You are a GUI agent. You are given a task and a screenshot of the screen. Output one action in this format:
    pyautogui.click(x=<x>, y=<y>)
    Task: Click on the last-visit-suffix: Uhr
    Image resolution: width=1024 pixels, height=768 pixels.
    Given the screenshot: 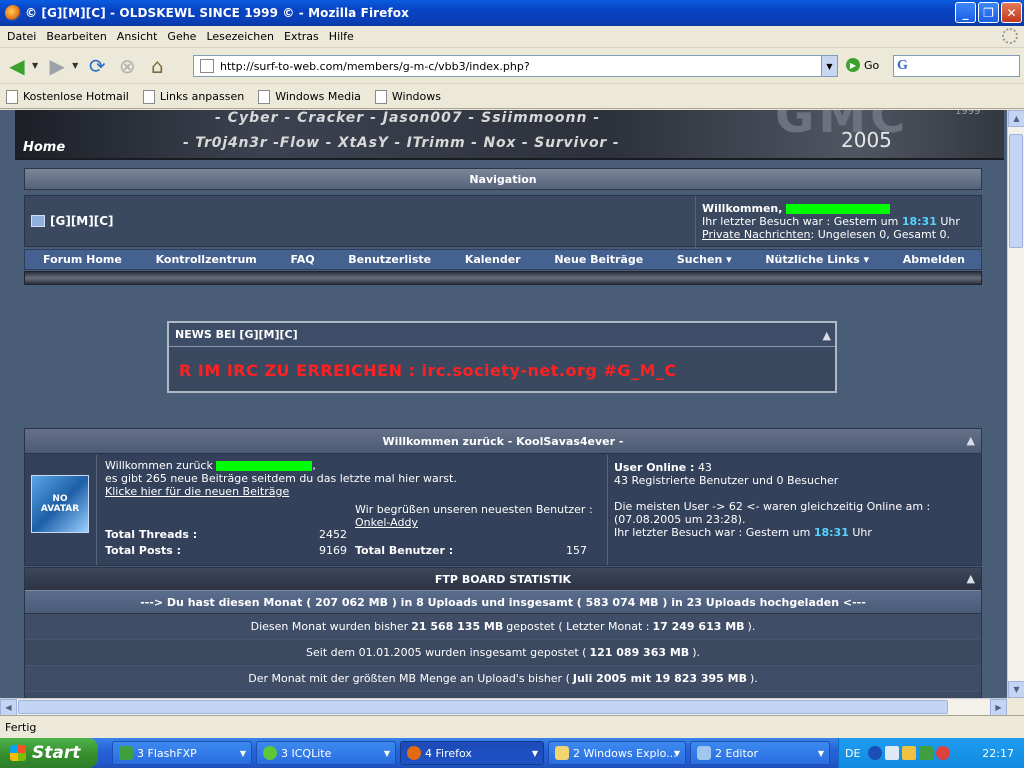 What is the action you would take?
    pyautogui.click(x=862, y=532)
    